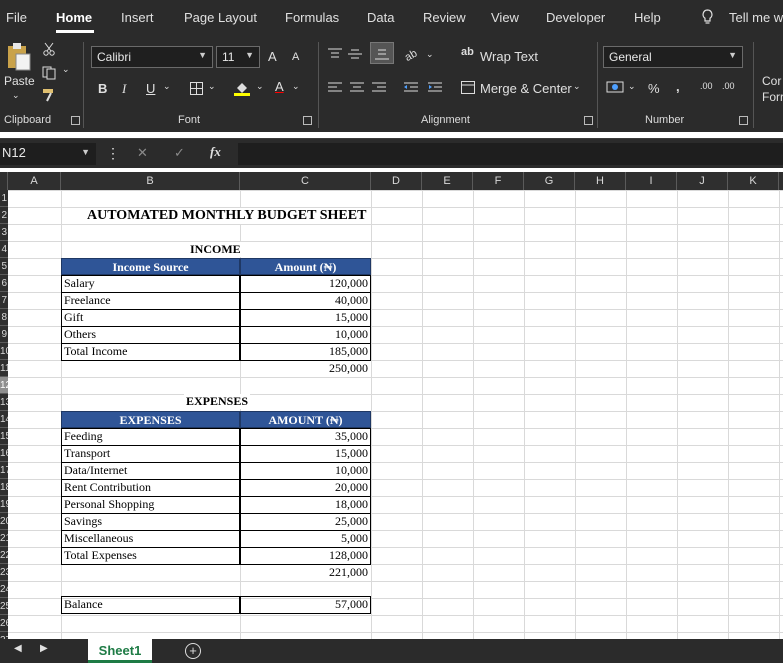 The image size is (783, 663). Describe the element at coordinates (79, 283) in the screenshot. I see `income-row-label: Salary` at that location.